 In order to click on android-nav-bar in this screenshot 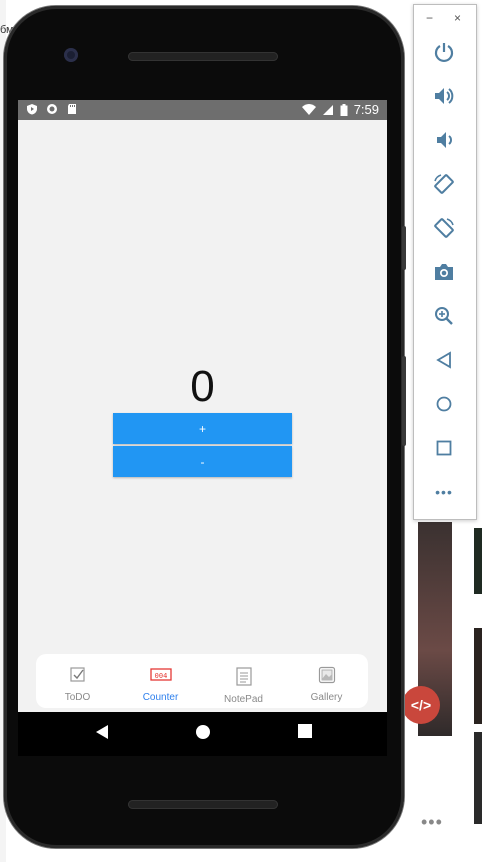, I will do `click(202, 734)`.